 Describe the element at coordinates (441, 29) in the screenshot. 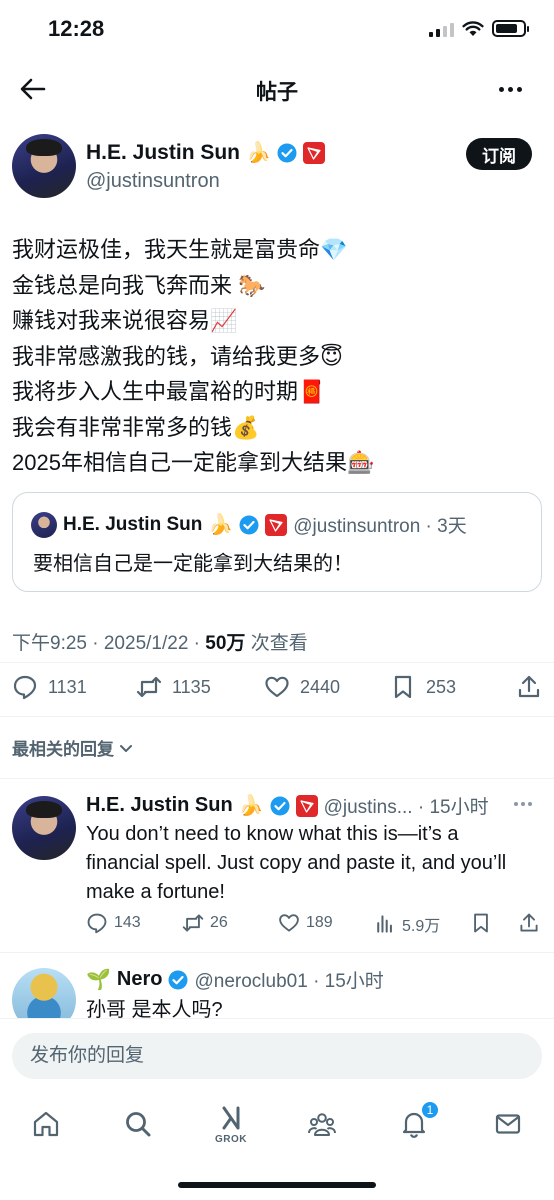

I see `cellular-signal-icon` at that location.